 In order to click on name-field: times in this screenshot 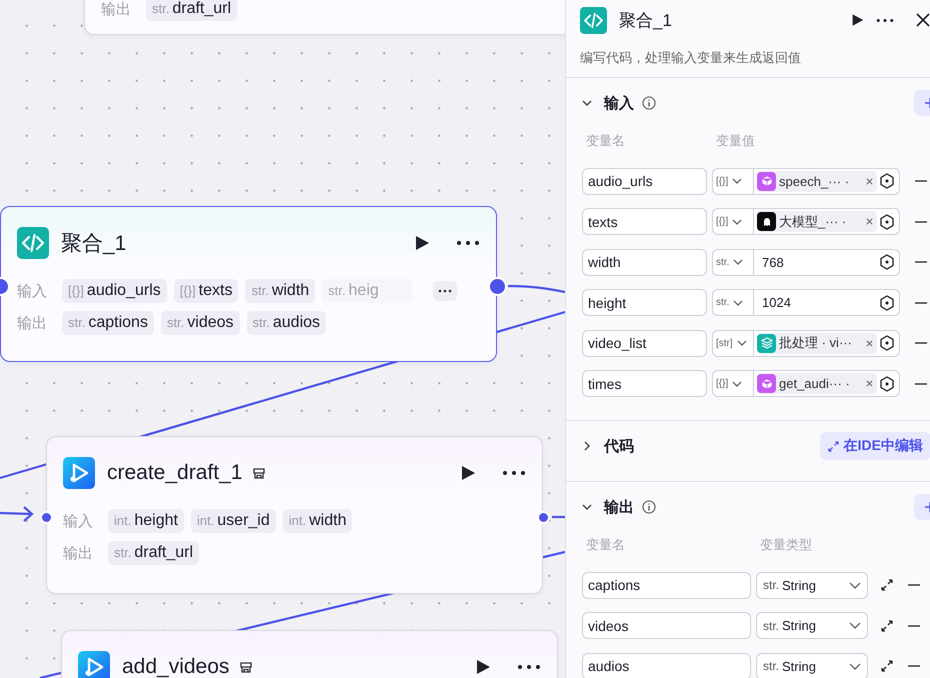, I will do `click(644, 384)`.